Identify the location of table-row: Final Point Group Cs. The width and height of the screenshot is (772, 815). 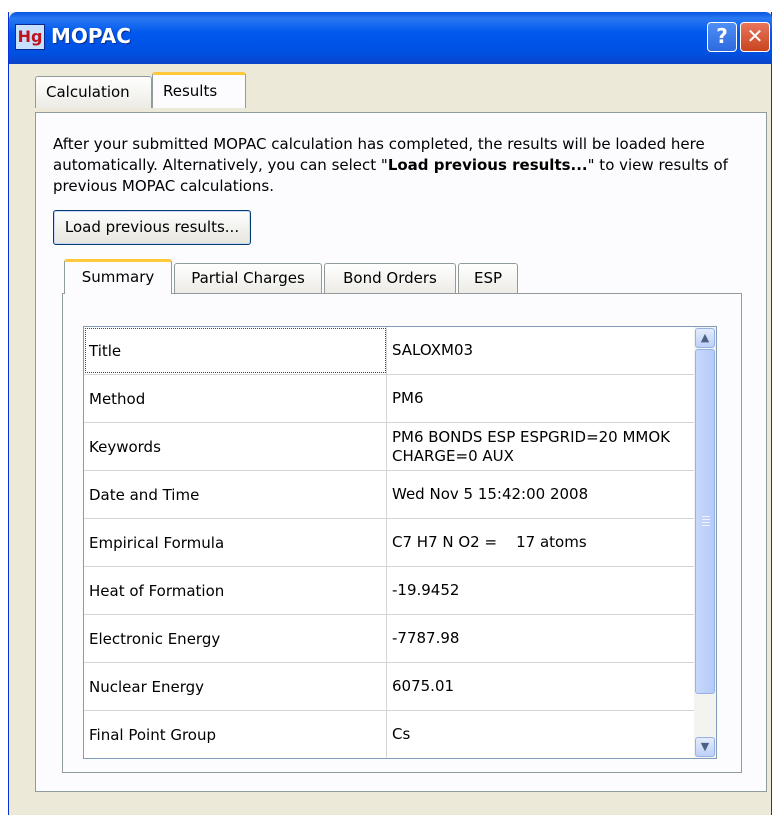
(389, 734).